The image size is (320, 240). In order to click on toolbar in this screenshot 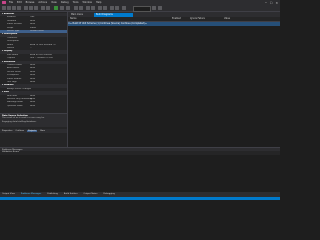, I will do `click(140, 8)`.